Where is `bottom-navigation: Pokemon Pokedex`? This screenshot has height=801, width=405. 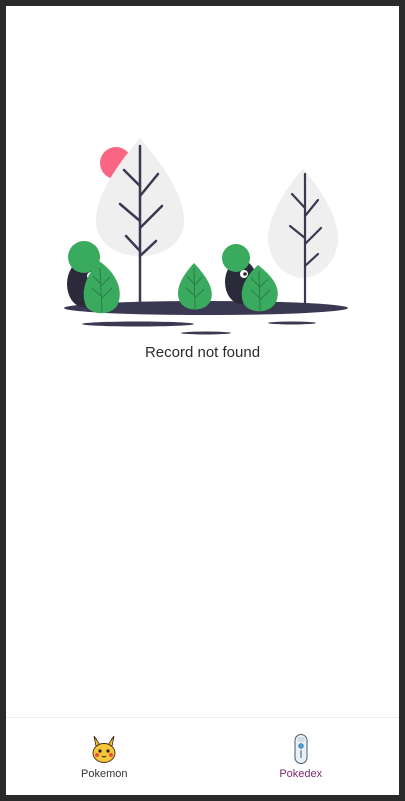
bottom-navigation: Pokemon Pokedex is located at coordinates (202, 756).